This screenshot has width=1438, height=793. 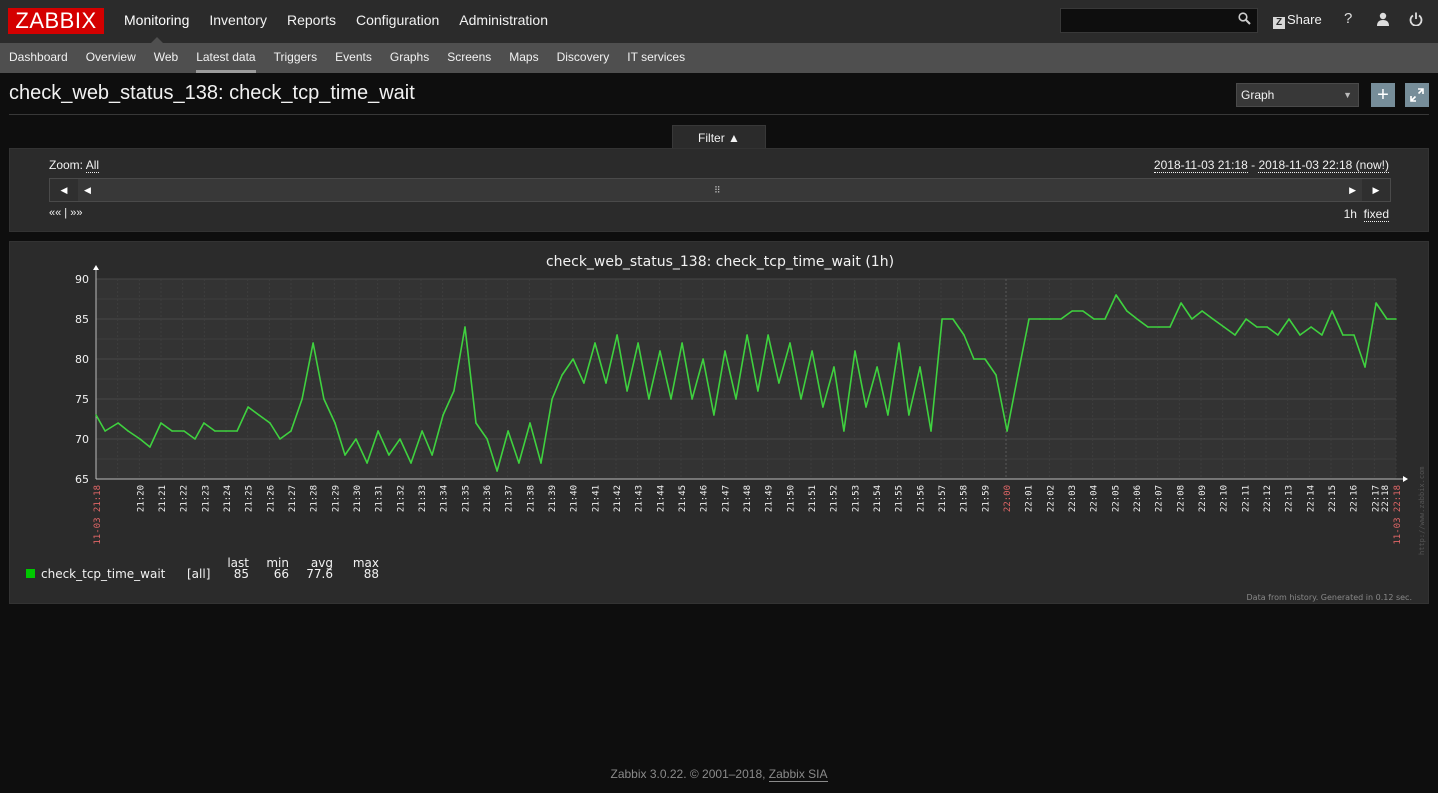 I want to click on x-tick-label: 21:43, so click(x=640, y=498).